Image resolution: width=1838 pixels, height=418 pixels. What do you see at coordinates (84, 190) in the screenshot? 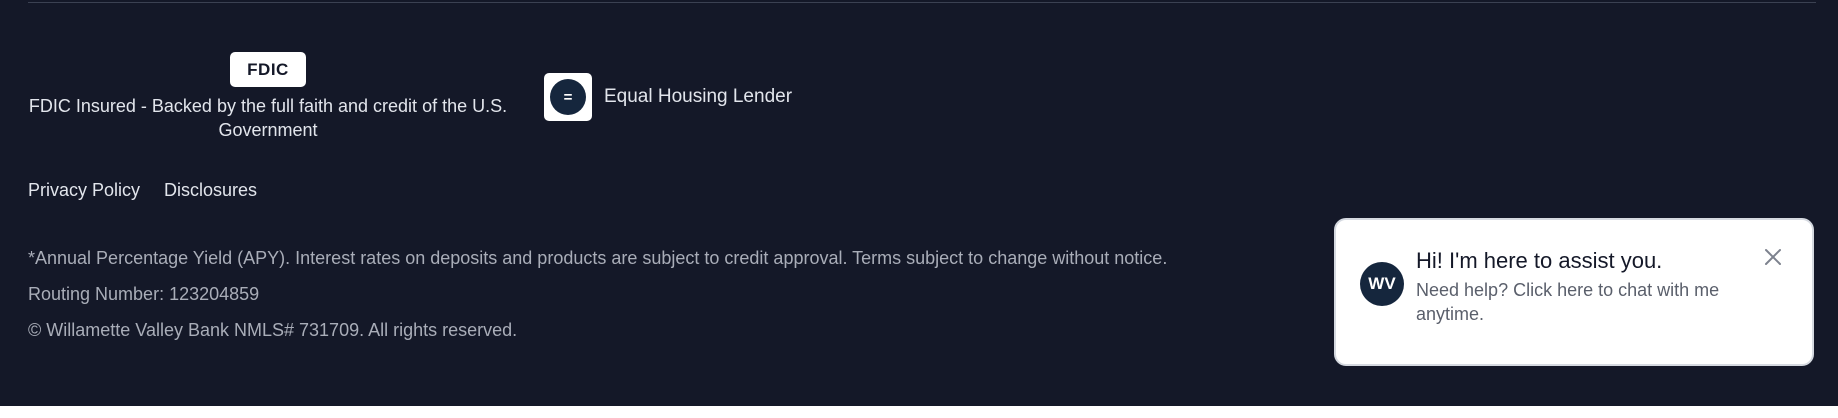
I see `privacy-policy-link: Privacy Policy` at bounding box center [84, 190].